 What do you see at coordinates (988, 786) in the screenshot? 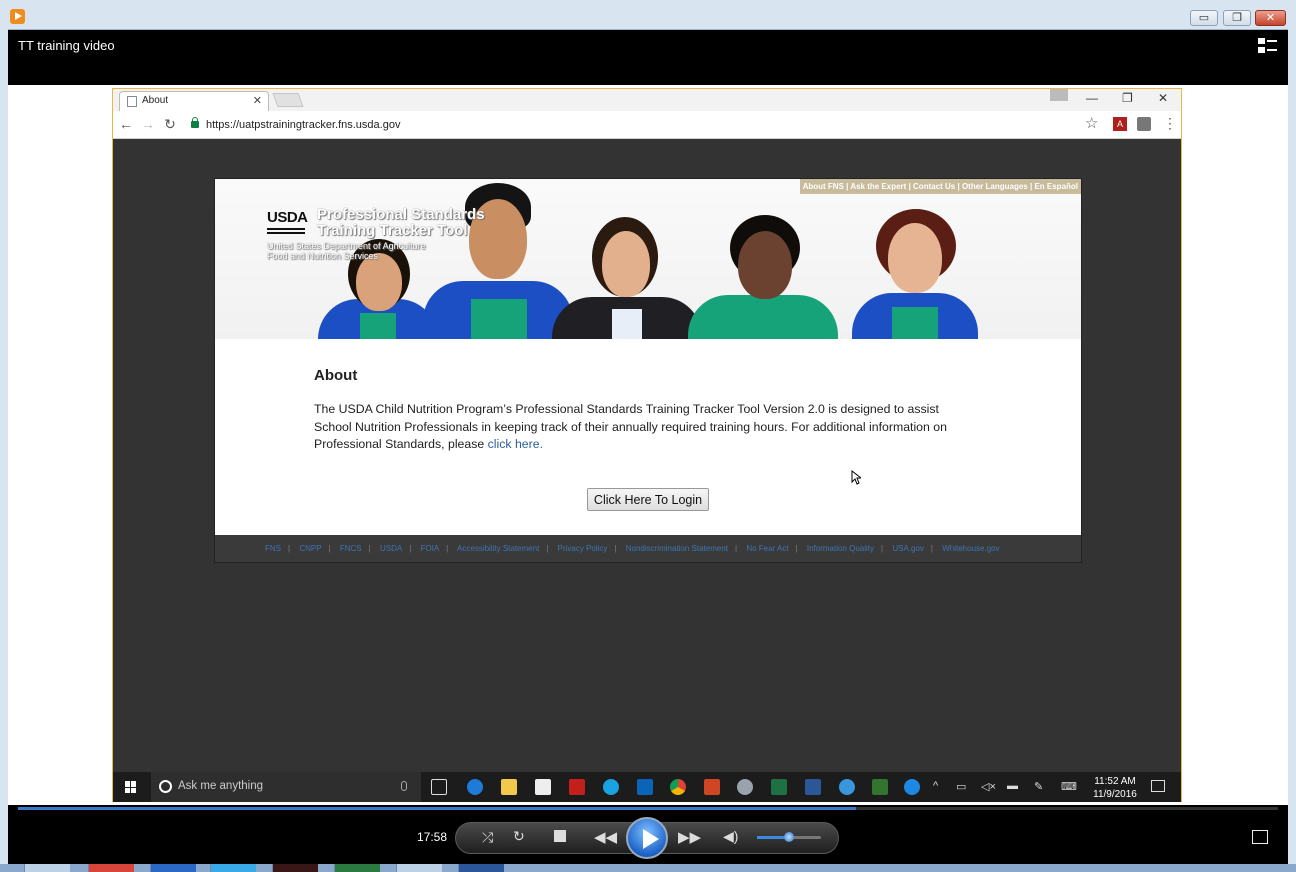
I see `volume-muted-icon: ◁×` at bounding box center [988, 786].